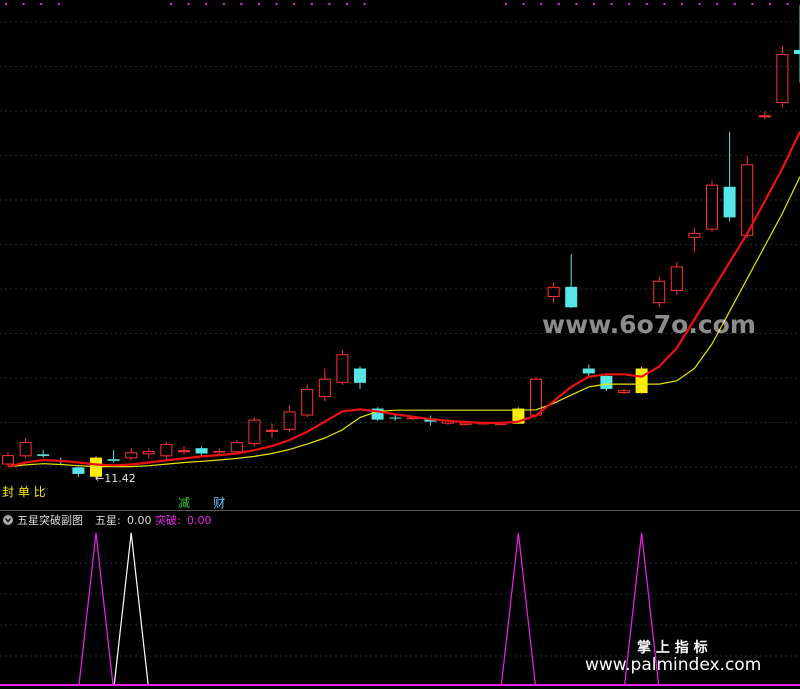 This screenshot has width=800, height=689. What do you see at coordinates (219, 503) in the screenshot?
I see `marker-label: 财` at bounding box center [219, 503].